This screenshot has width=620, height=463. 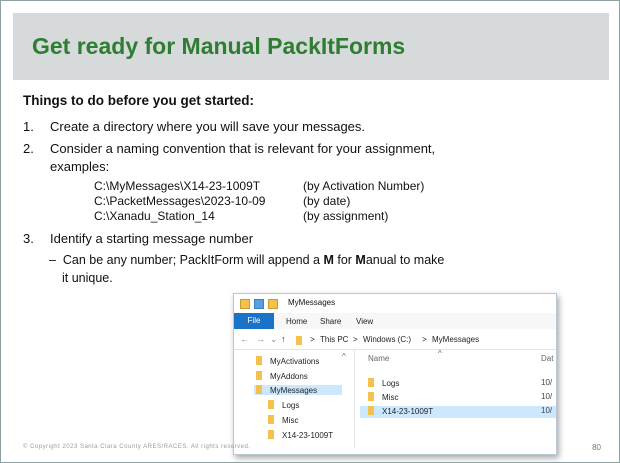 I want to click on window-title-bar: MyMessages, so click(x=395, y=303).